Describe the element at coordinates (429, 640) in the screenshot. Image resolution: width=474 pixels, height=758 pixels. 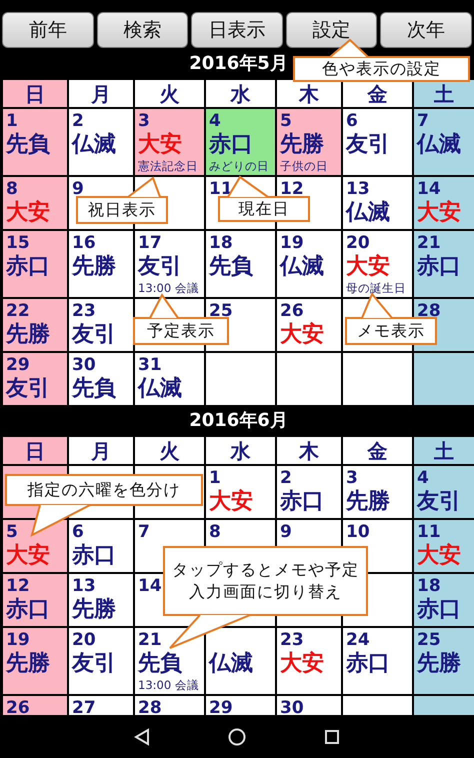
I see `day-number: 25` at that location.